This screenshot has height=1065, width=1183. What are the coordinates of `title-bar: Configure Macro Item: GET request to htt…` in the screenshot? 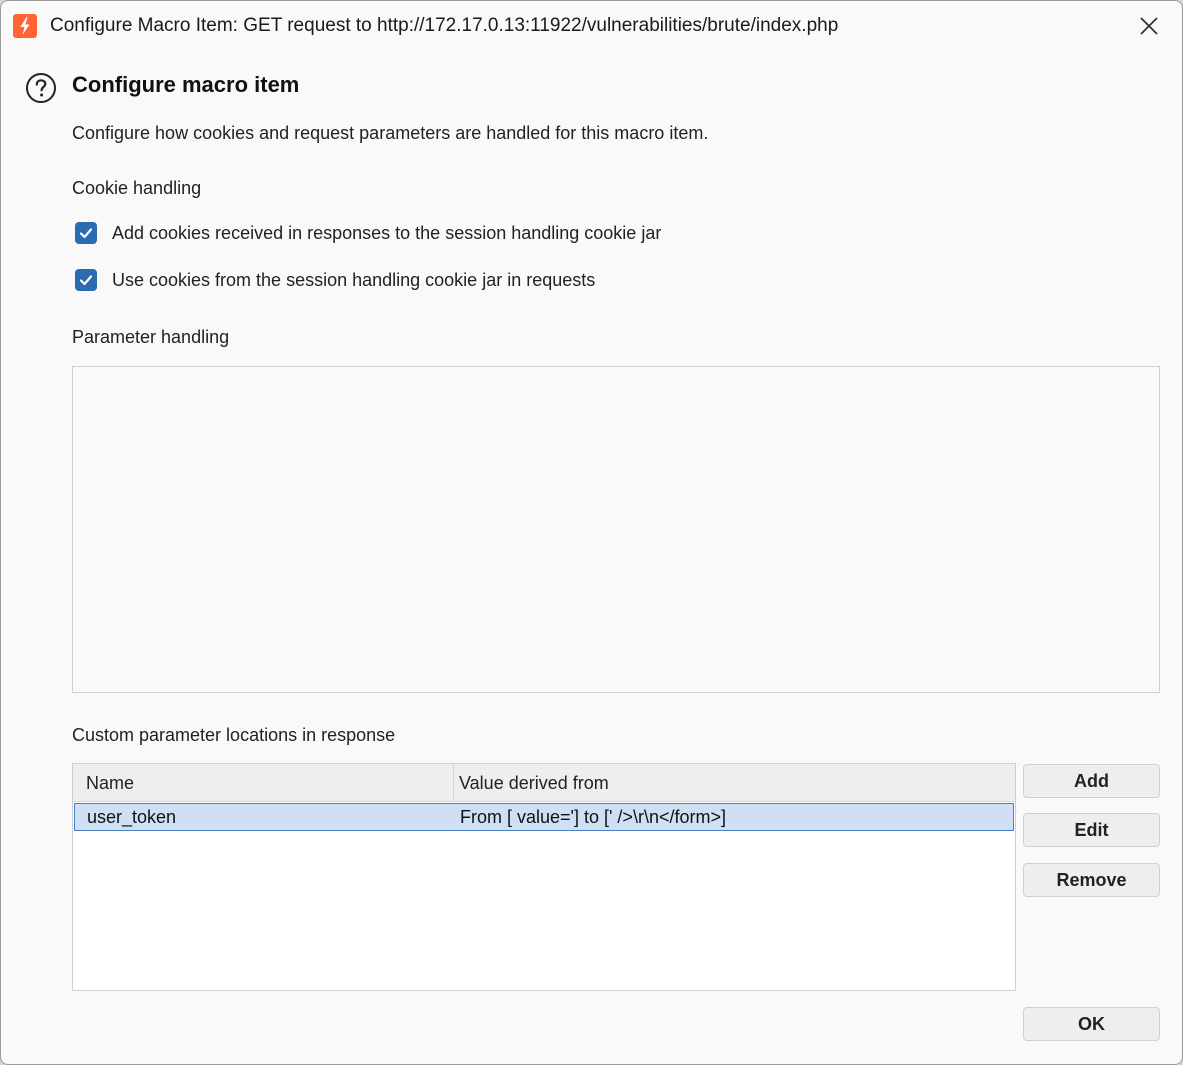 It's located at (591, 26).